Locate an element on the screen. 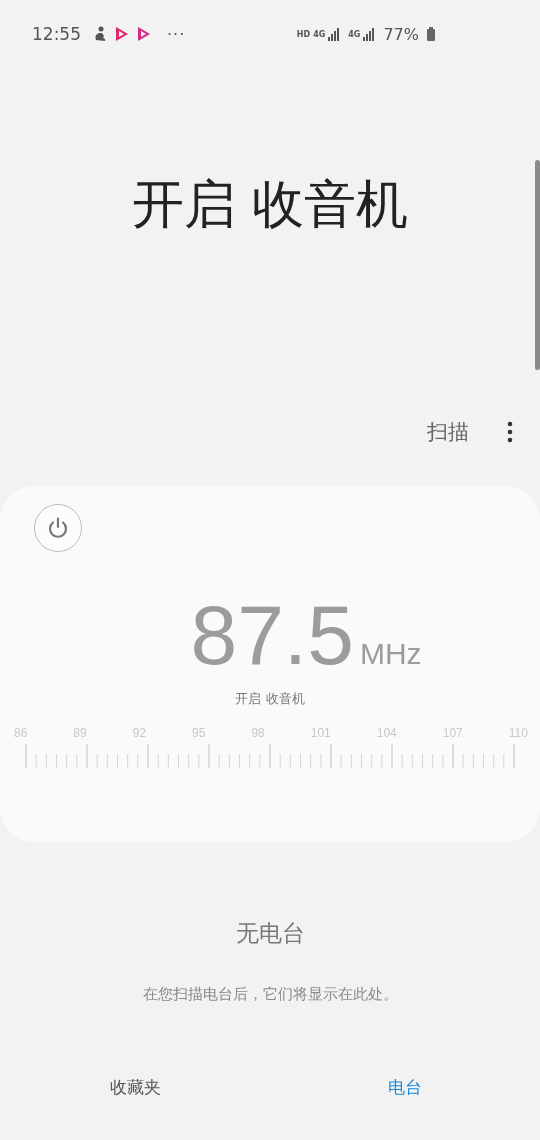  more-notifications: ··· is located at coordinates (176, 34).